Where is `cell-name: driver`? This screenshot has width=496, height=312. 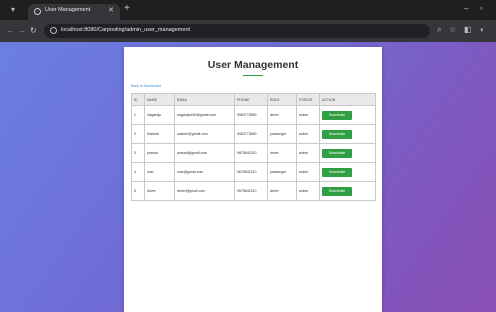
cell-name: driver is located at coordinates (159, 191).